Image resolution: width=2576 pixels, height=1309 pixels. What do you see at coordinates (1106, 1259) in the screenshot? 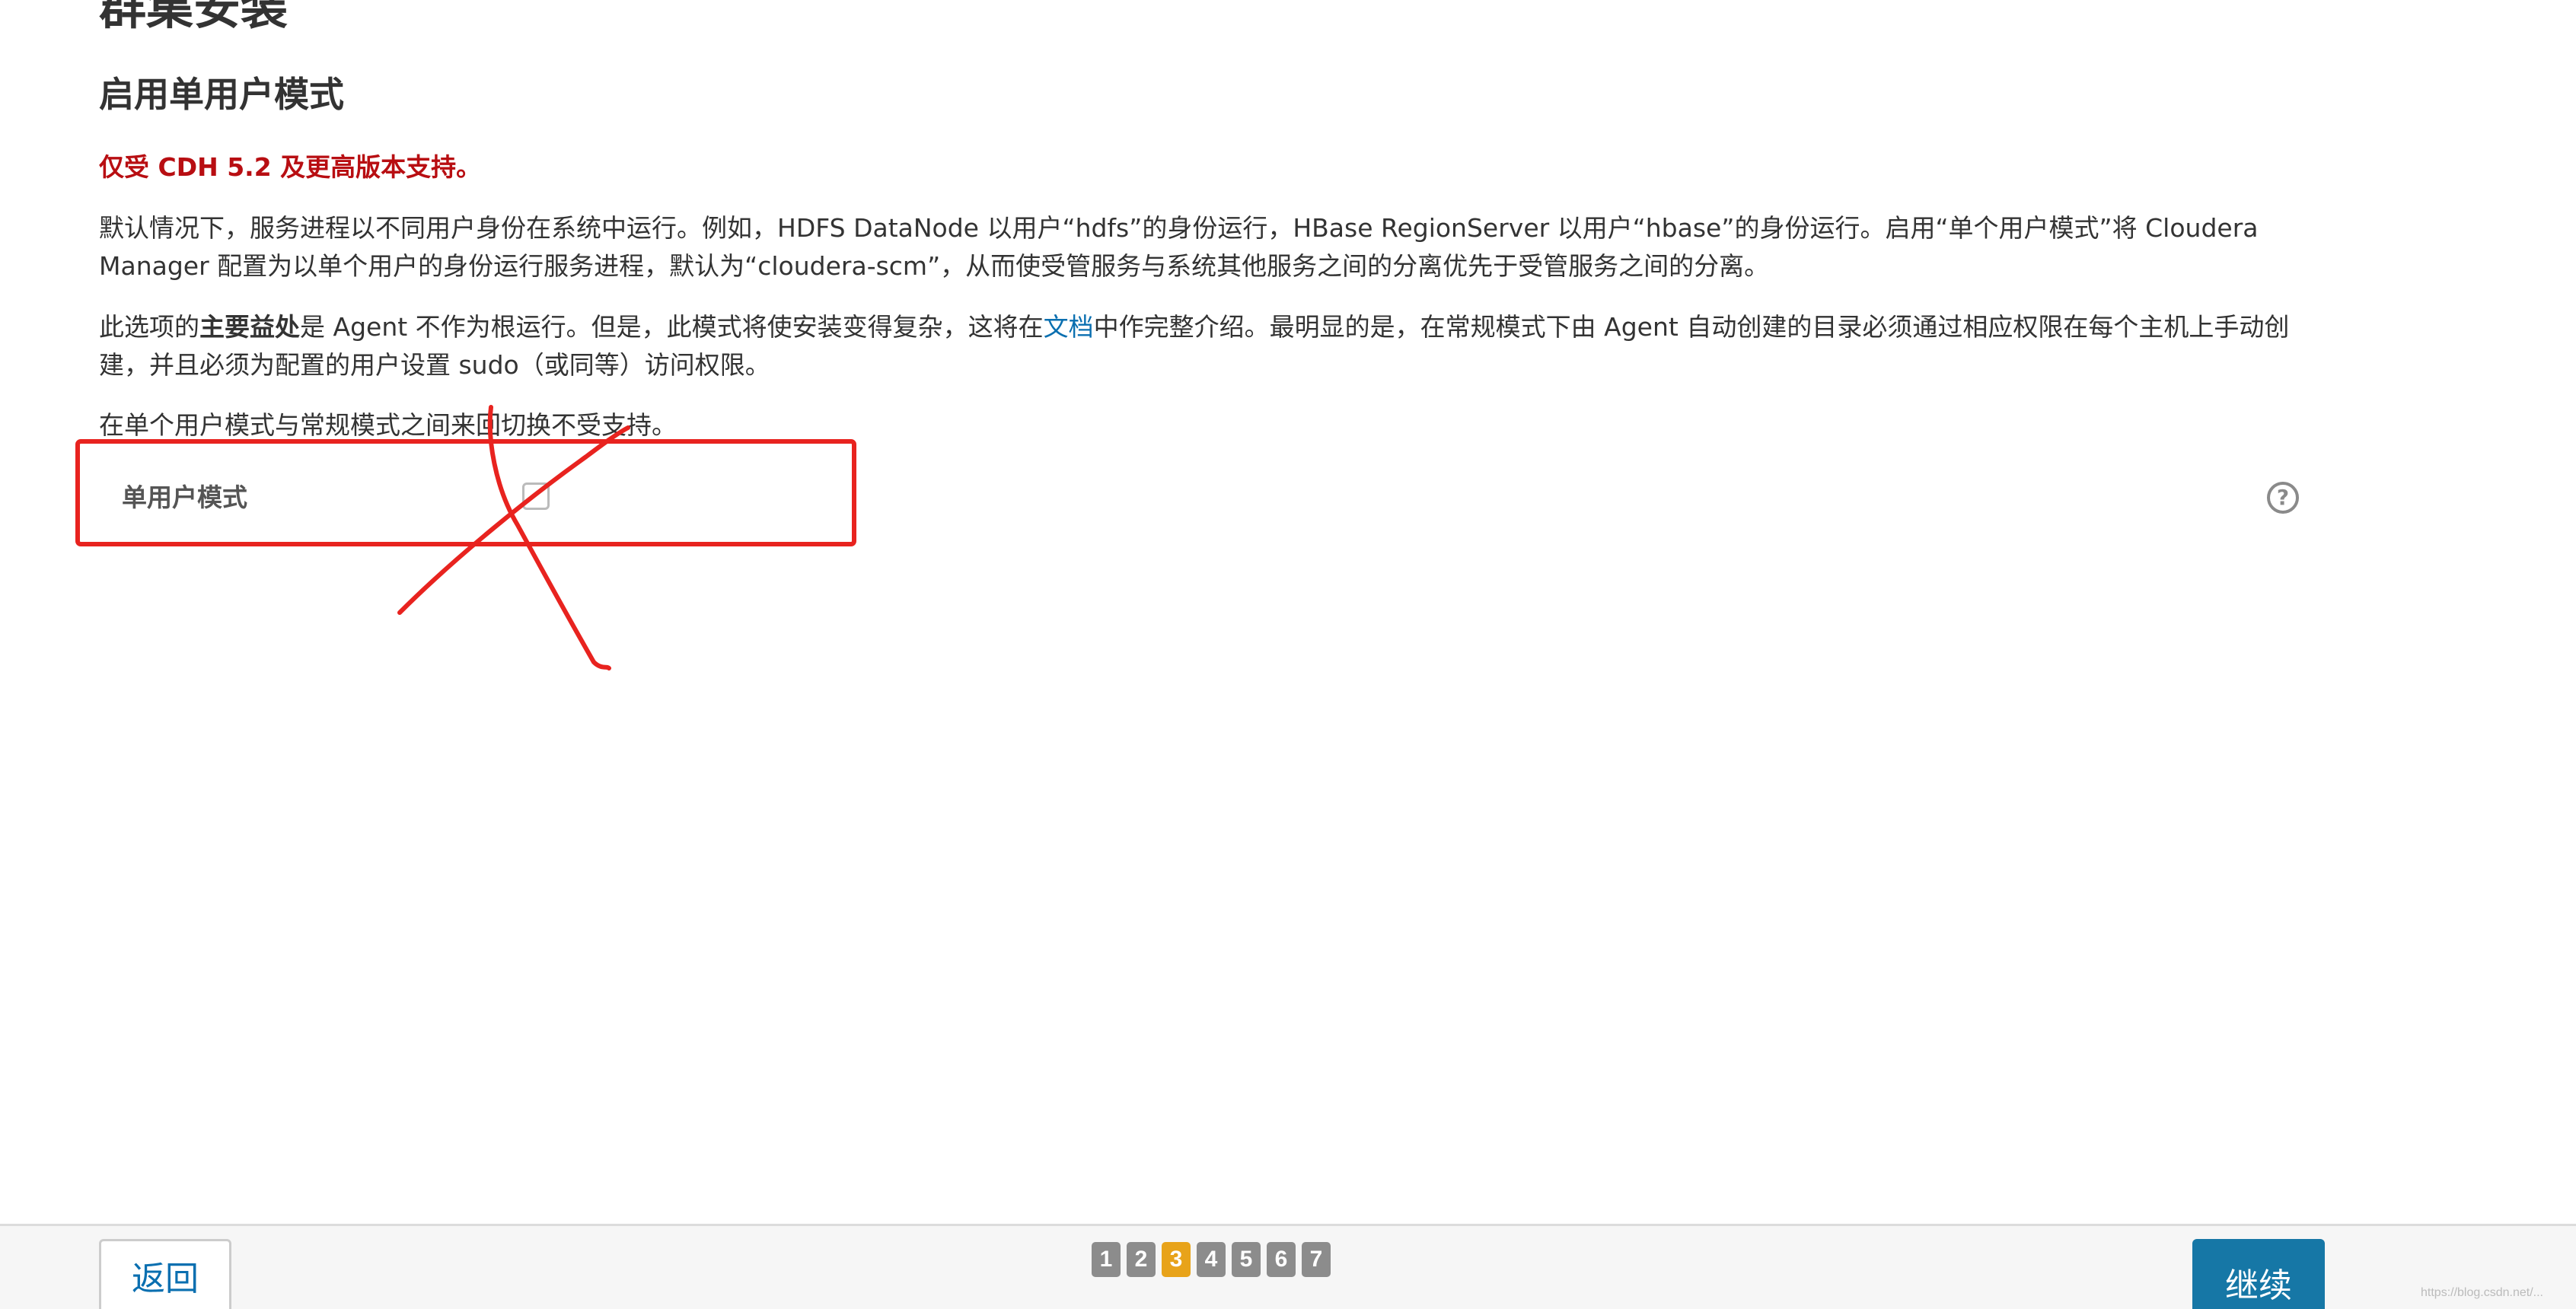
I see `step-1: 1` at bounding box center [1106, 1259].